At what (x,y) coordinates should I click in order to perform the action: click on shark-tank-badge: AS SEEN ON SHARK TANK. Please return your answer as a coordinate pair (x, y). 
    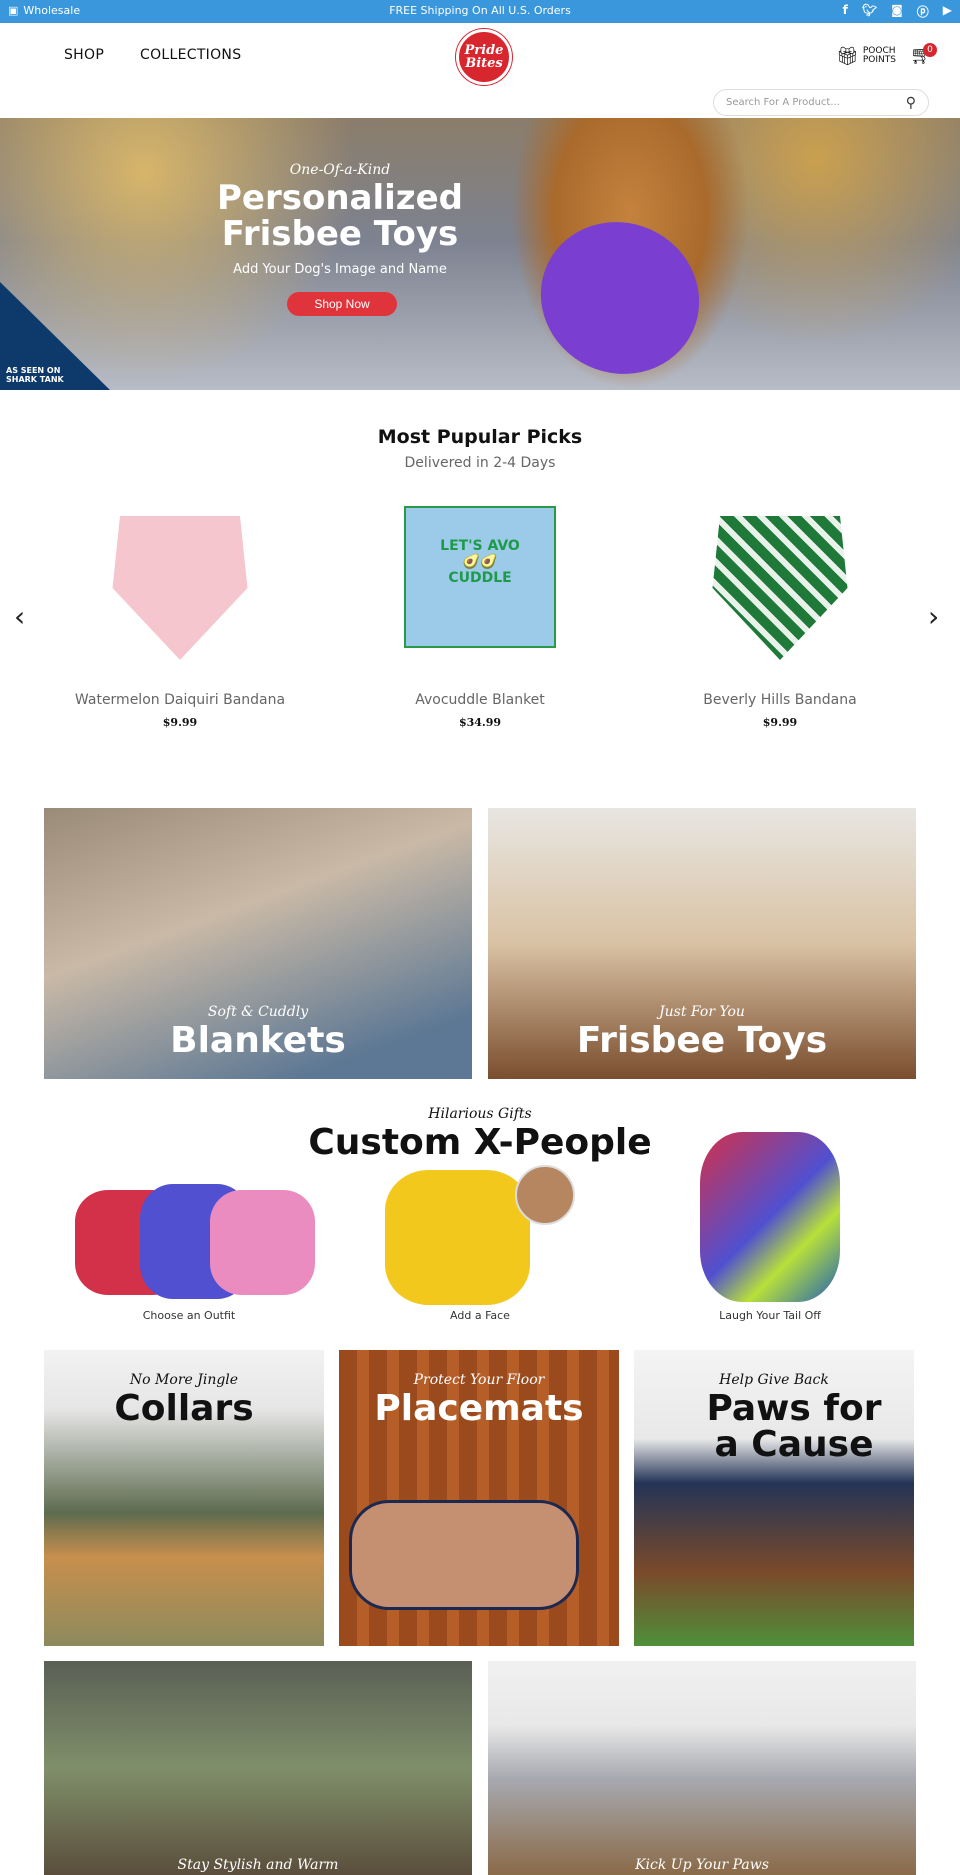
    Looking at the image, I should click on (55, 336).